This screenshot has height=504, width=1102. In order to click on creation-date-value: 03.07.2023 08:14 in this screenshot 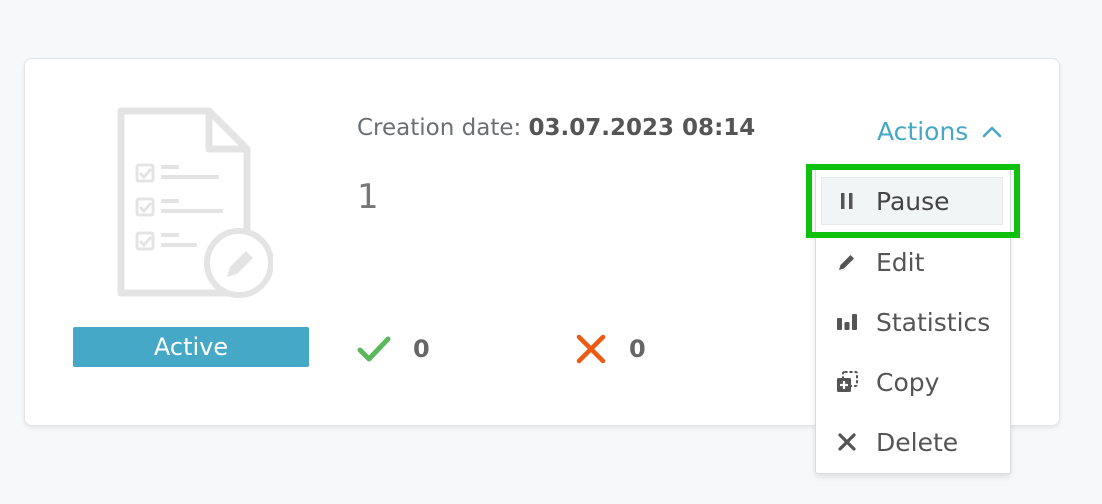, I will do `click(642, 128)`.